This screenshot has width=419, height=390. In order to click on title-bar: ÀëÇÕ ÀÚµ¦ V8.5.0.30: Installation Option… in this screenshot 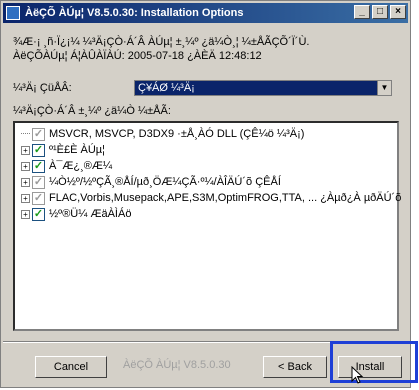, I will do `click(205, 13)`.